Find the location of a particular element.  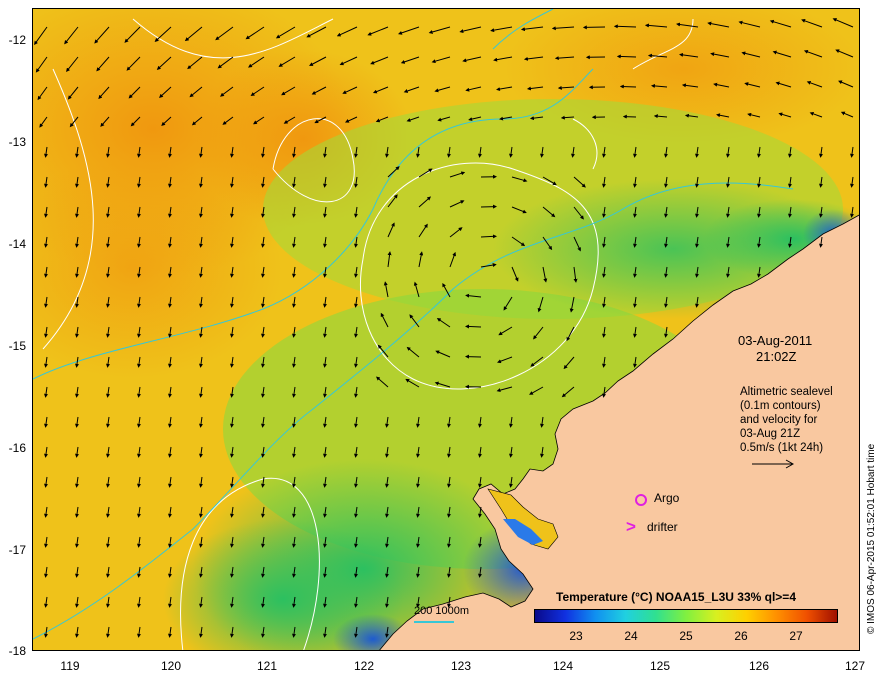

info-line: 03-Aug 21Z is located at coordinates (770, 434).